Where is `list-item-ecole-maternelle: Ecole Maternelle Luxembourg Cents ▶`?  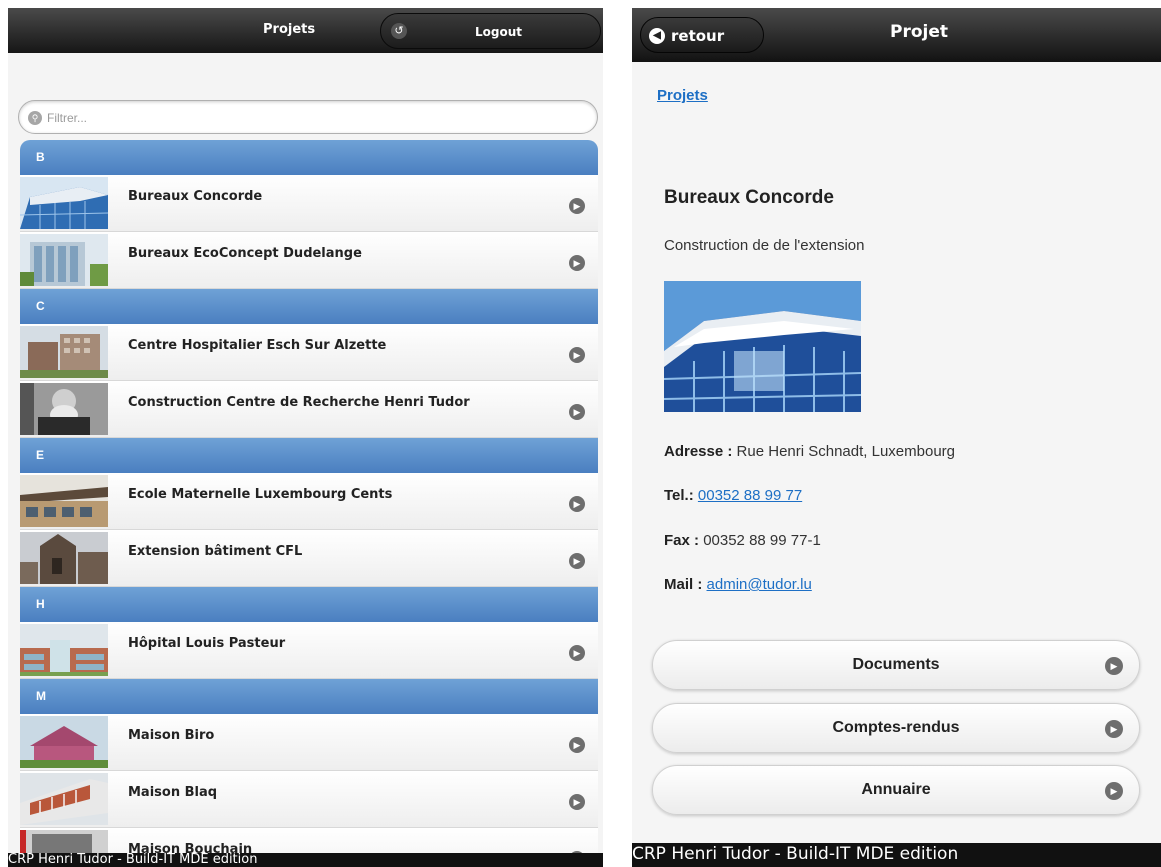 list-item-ecole-maternelle: Ecole Maternelle Luxembourg Cents ▶ is located at coordinates (309, 501).